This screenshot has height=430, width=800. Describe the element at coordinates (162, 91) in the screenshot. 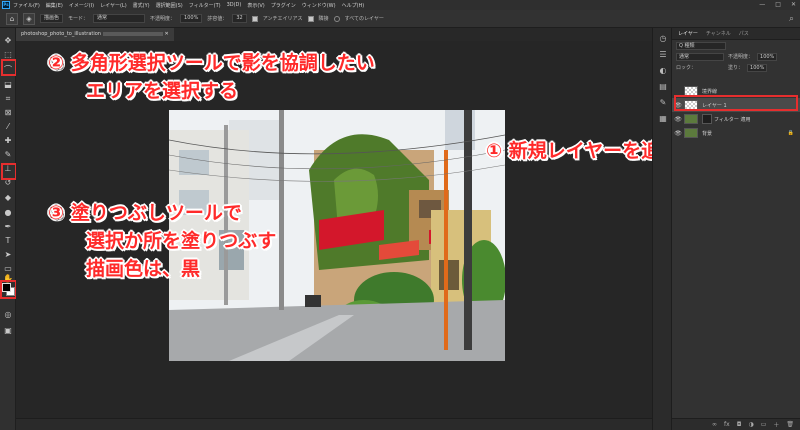

I see `annotation-step-2-line-2: エリアを選択する` at that location.